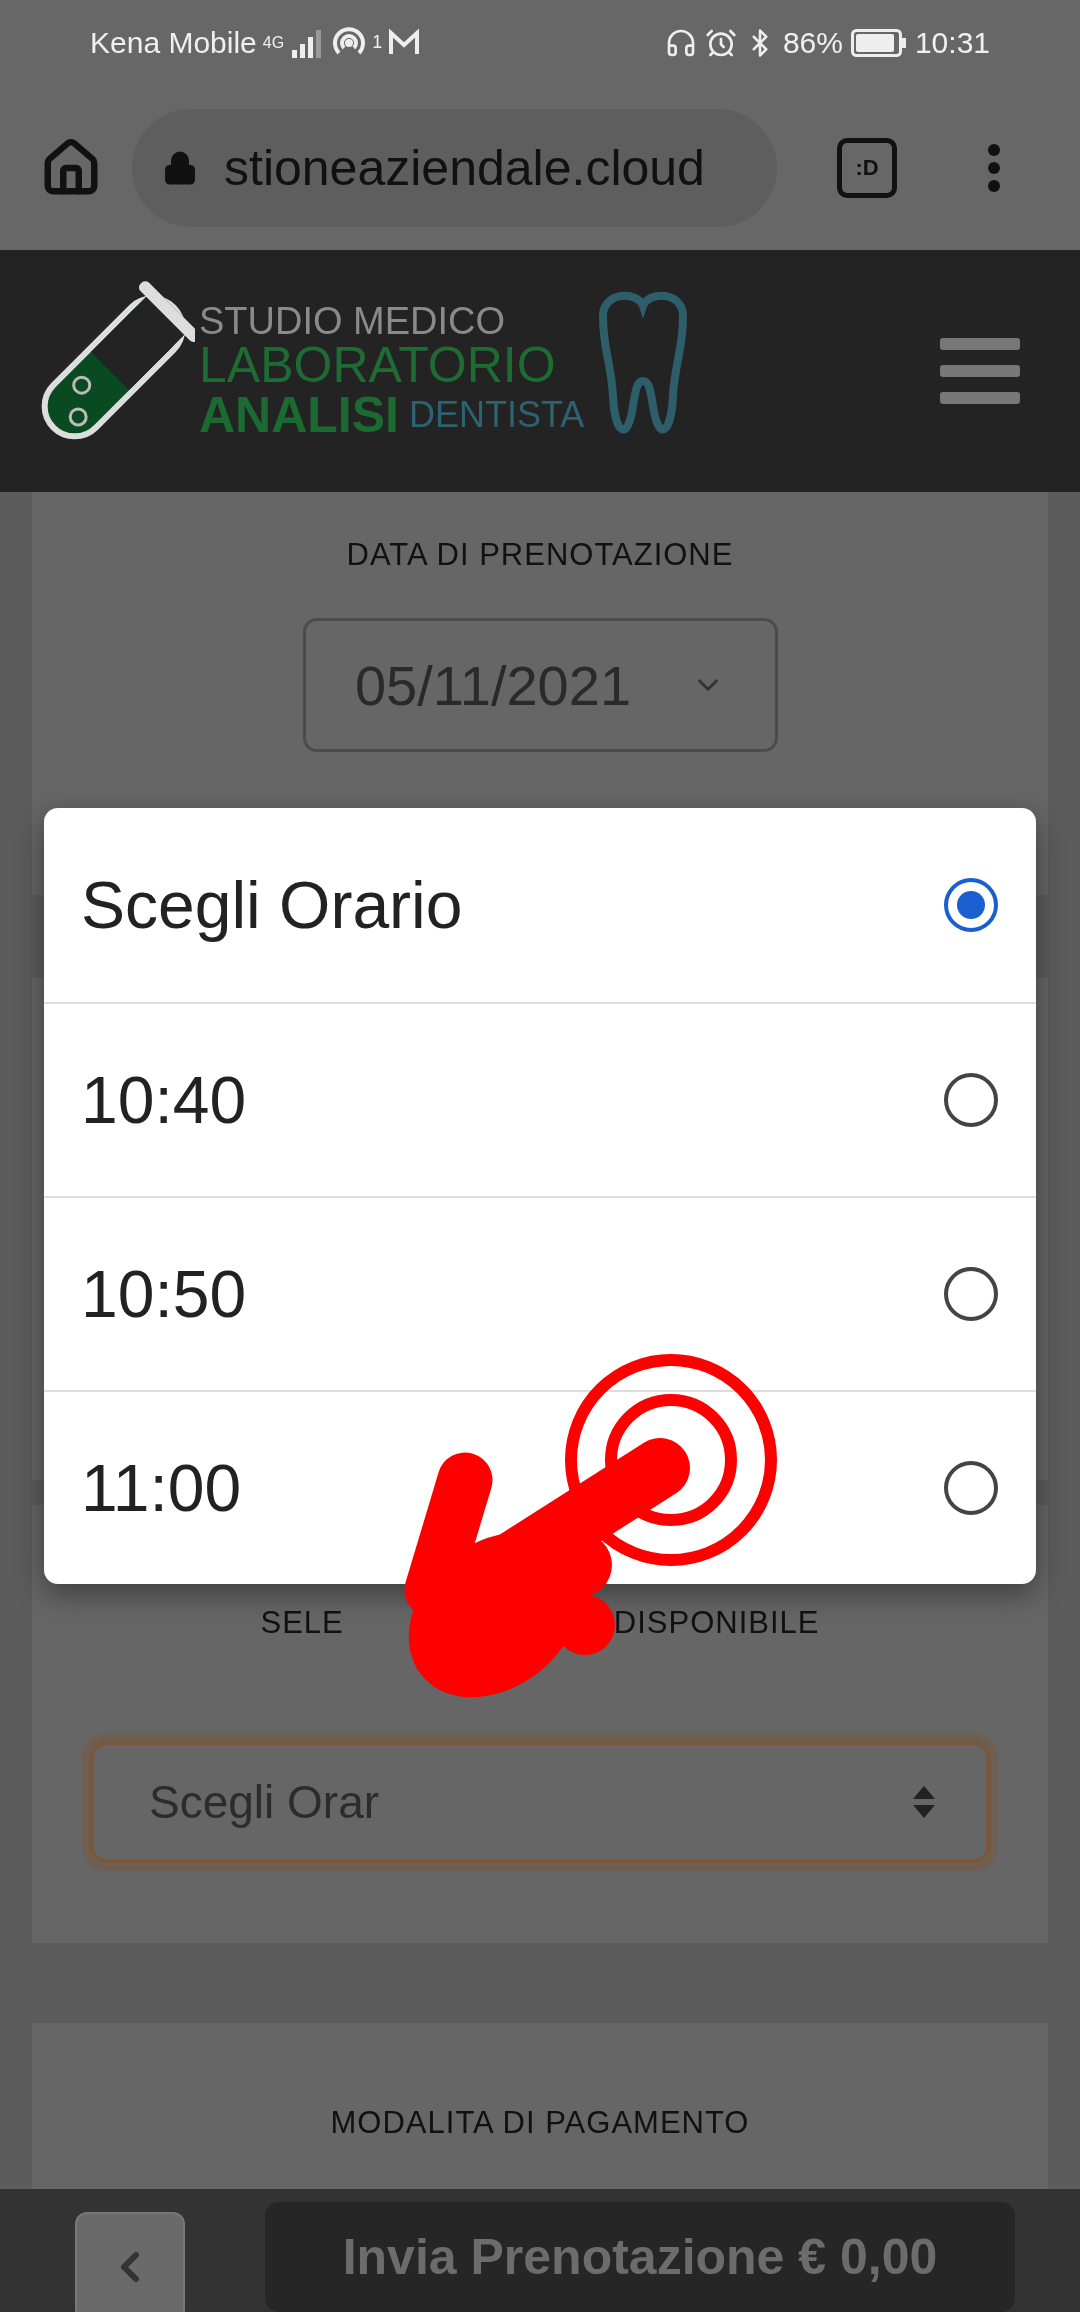 This screenshot has width=1080, height=2312. I want to click on back-button, so click(130, 2262).